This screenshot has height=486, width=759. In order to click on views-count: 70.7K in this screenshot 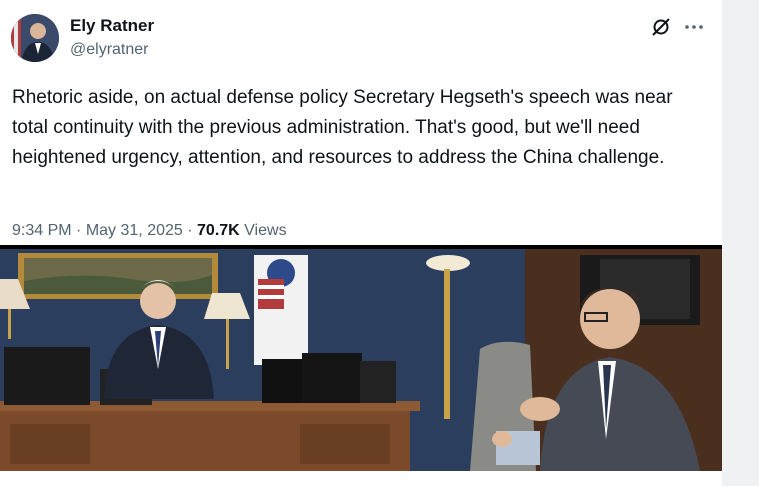, I will do `click(218, 230)`.